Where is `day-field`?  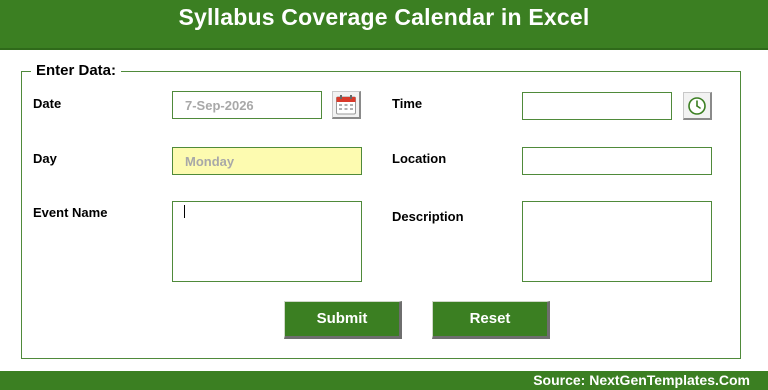 day-field is located at coordinates (267, 161).